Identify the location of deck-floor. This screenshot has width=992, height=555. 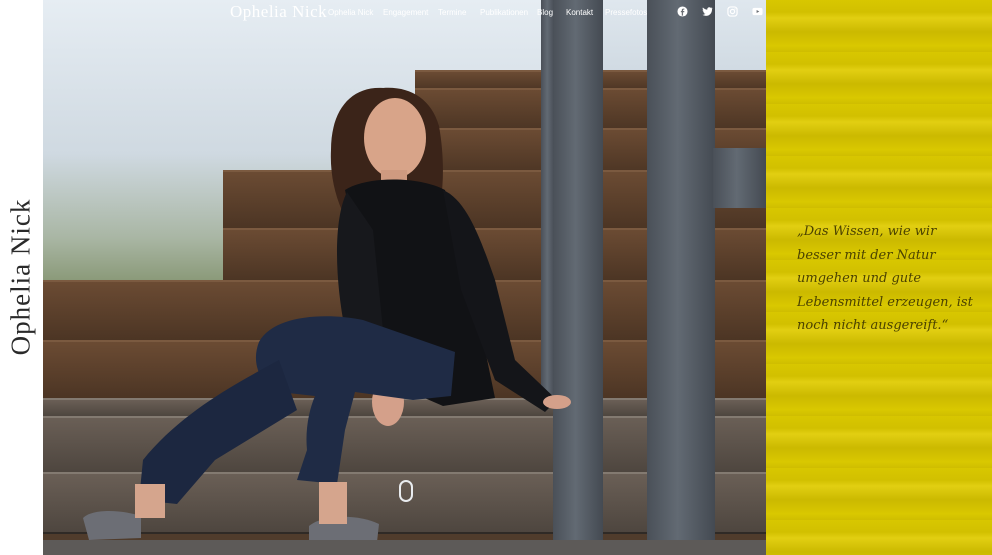
(404, 547).